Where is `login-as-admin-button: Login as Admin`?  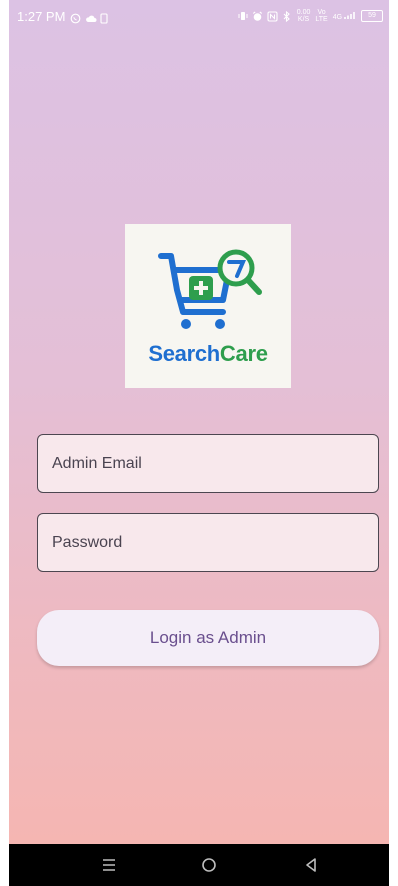 login-as-admin-button: Login as Admin is located at coordinates (208, 638).